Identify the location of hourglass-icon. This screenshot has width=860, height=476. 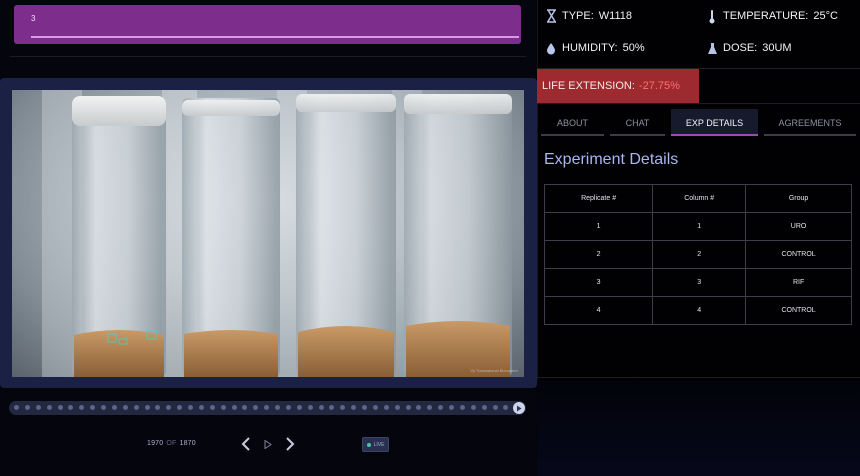
(551, 16).